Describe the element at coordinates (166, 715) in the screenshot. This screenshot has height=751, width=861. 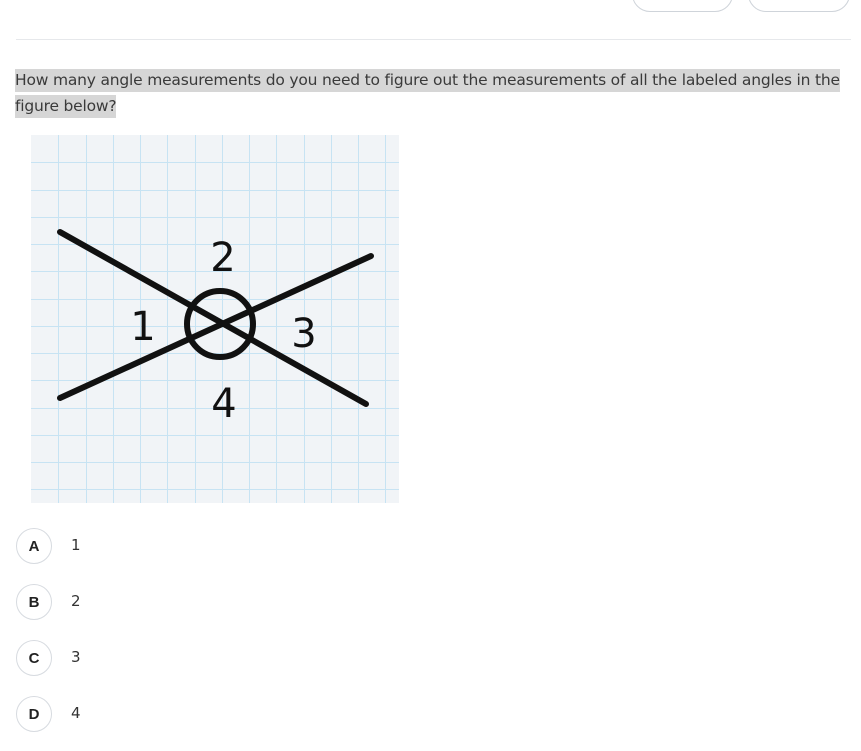
I see `choice-d: D 4` at that location.